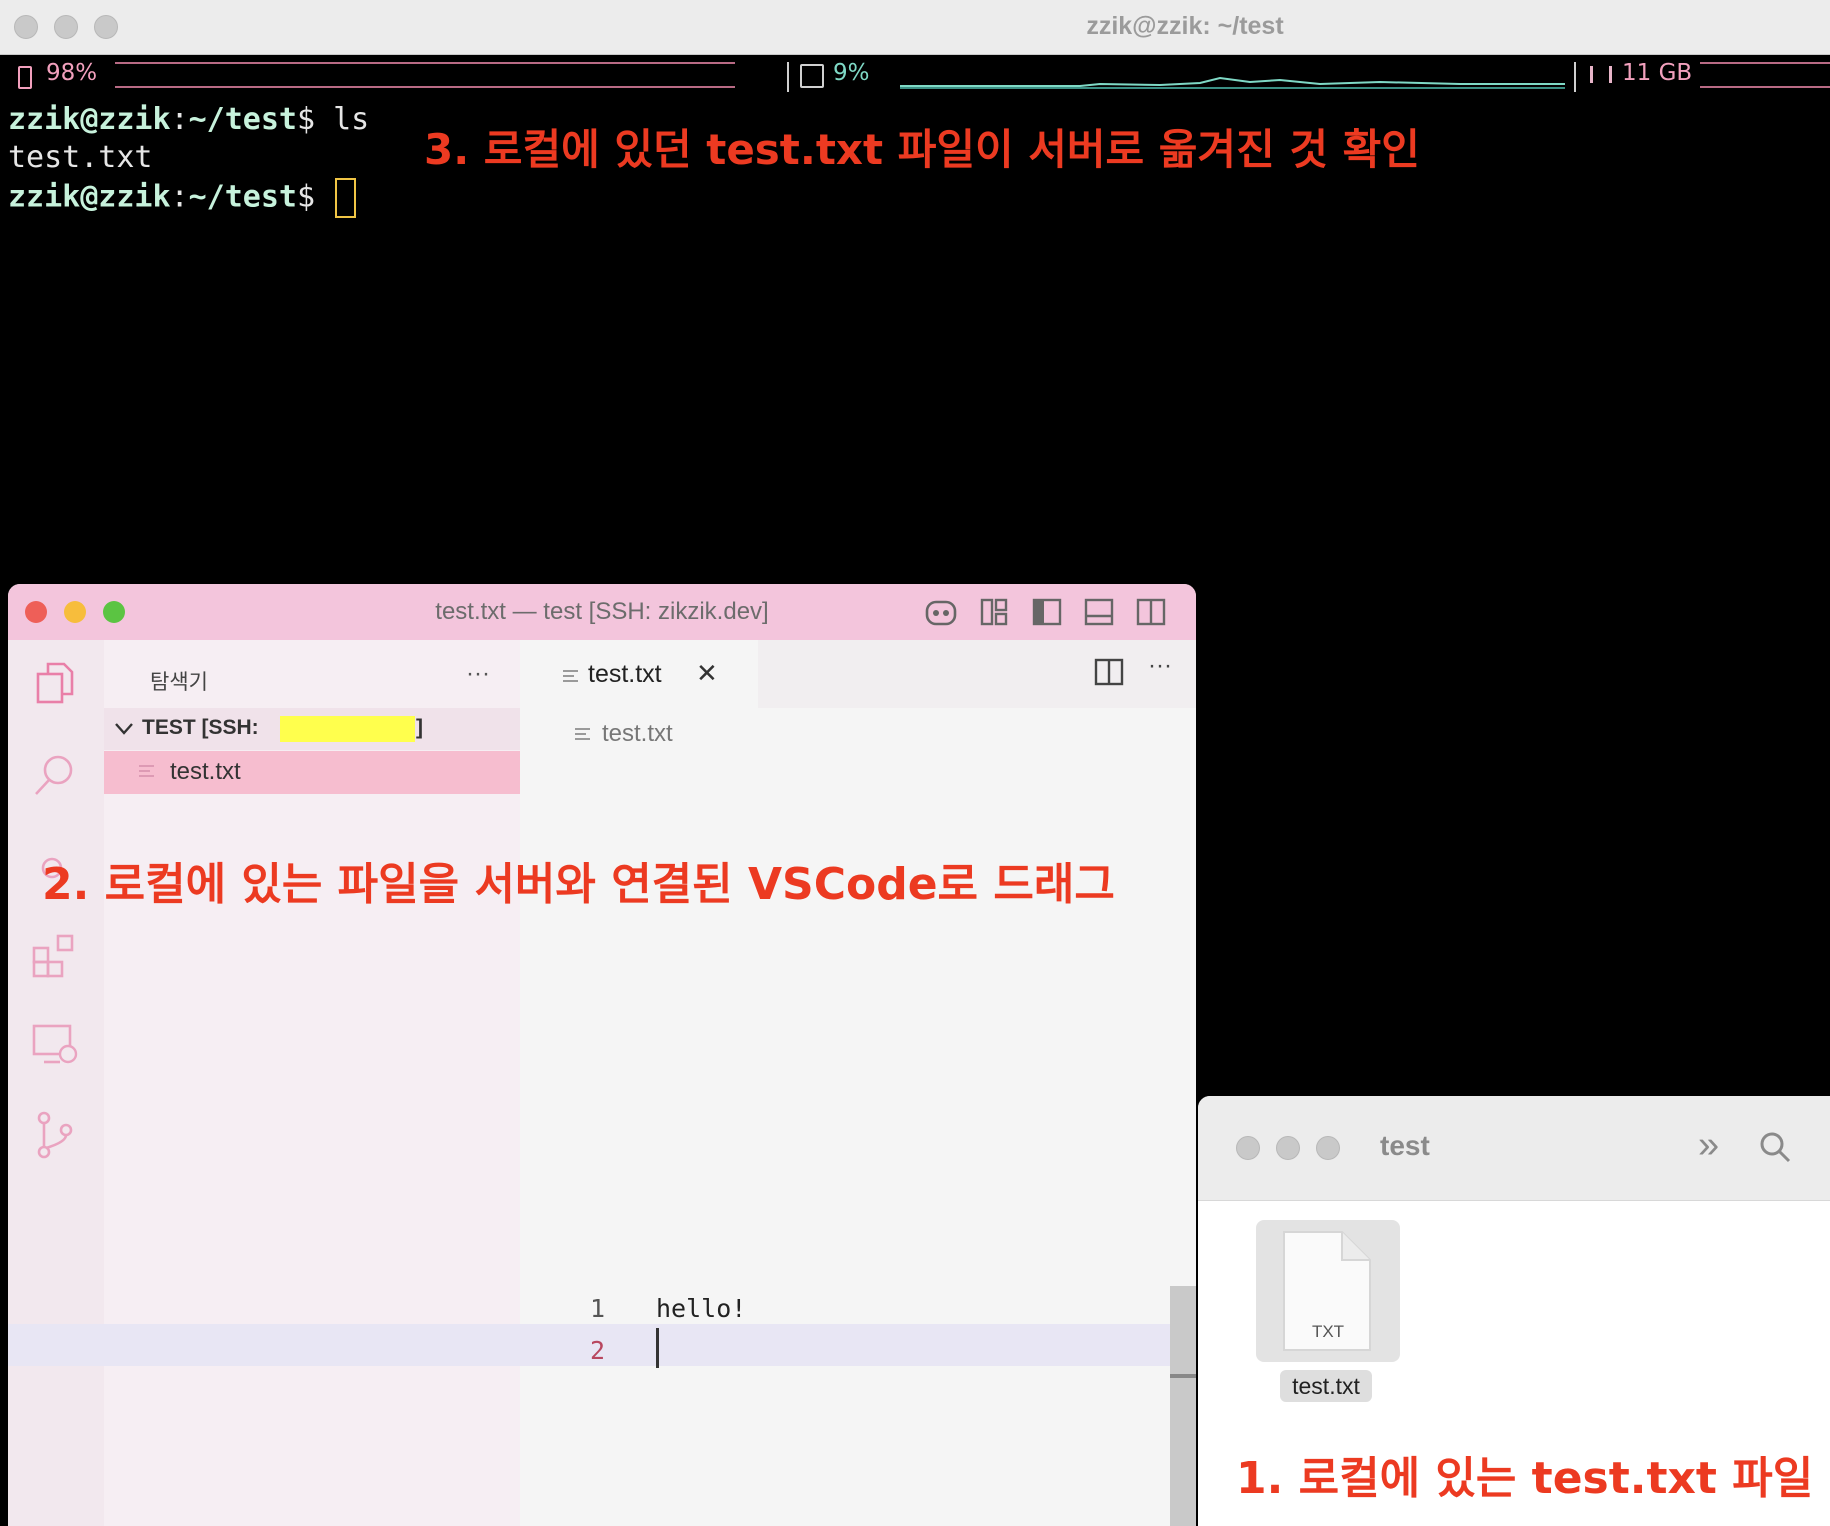  I want to click on explorer-sidebar: 탐색기 ··· TEST [SSH: ] test.txt, so click(312, 1083).